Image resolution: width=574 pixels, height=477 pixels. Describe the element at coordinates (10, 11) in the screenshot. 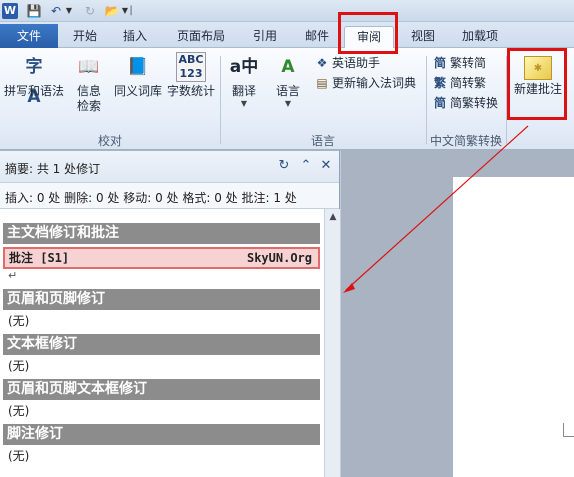

I see `word-app-icon: W` at that location.